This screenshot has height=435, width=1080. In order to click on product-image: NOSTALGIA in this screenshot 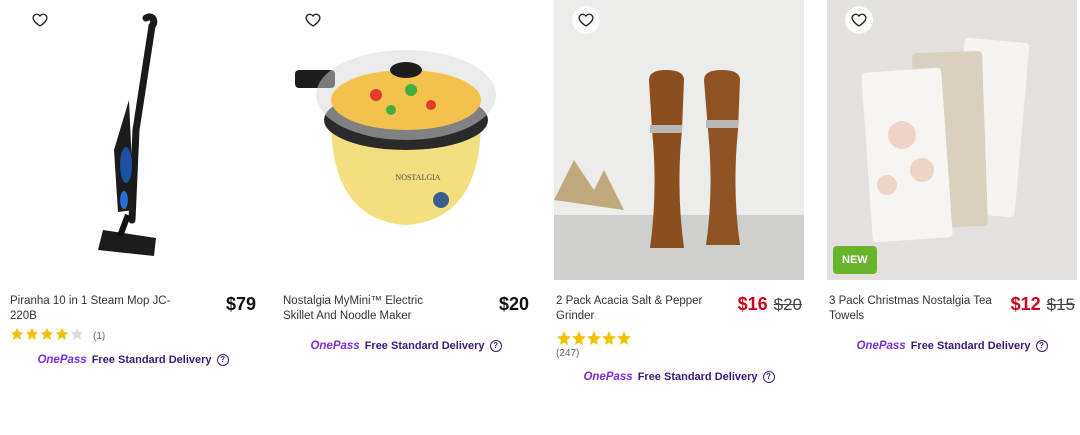, I will do `click(406, 140)`.